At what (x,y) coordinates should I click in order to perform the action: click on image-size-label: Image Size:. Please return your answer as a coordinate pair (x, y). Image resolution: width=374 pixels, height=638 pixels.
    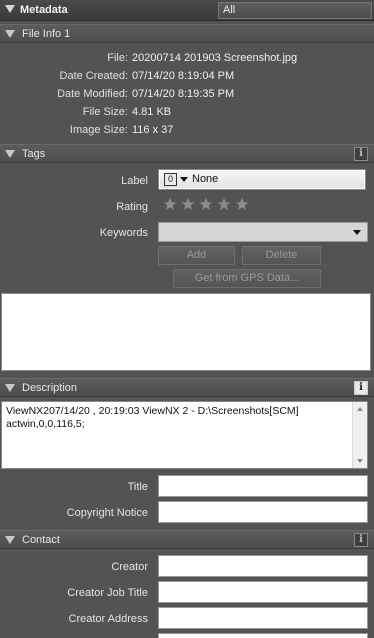
    Looking at the image, I should click on (98, 130).